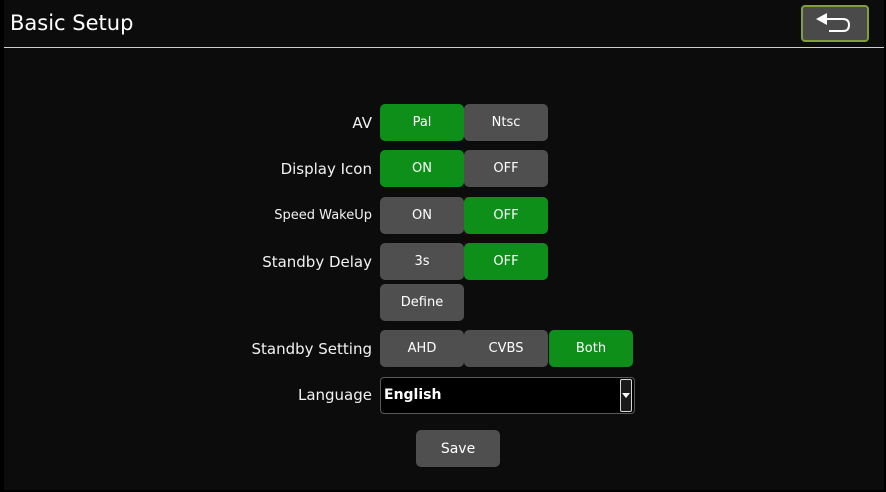 The width and height of the screenshot is (886, 492). What do you see at coordinates (422, 348) in the screenshot?
I see `standby-setting-ahd-button: AHD` at bounding box center [422, 348].